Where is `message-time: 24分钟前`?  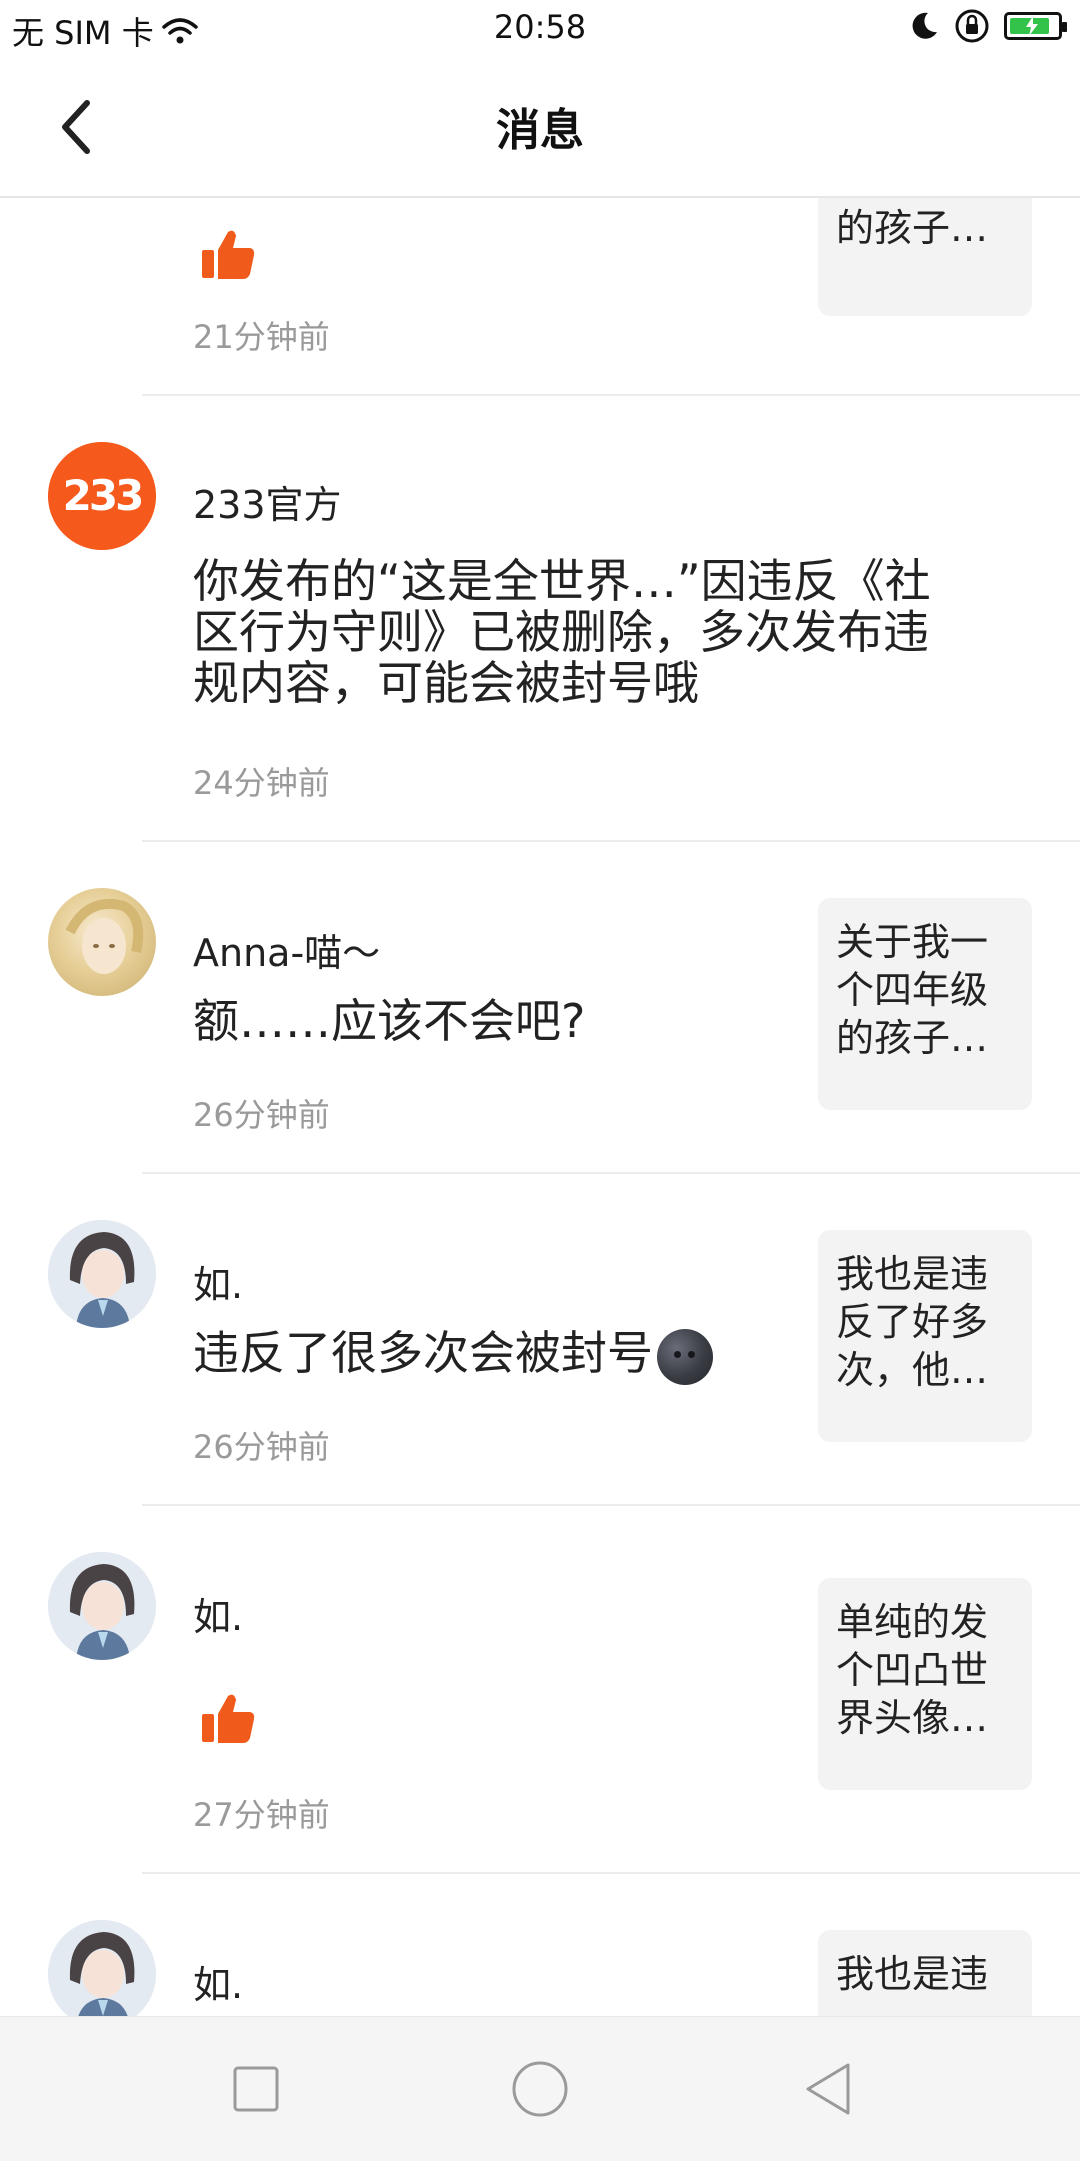
message-time: 24分钟前 is located at coordinates (261, 783).